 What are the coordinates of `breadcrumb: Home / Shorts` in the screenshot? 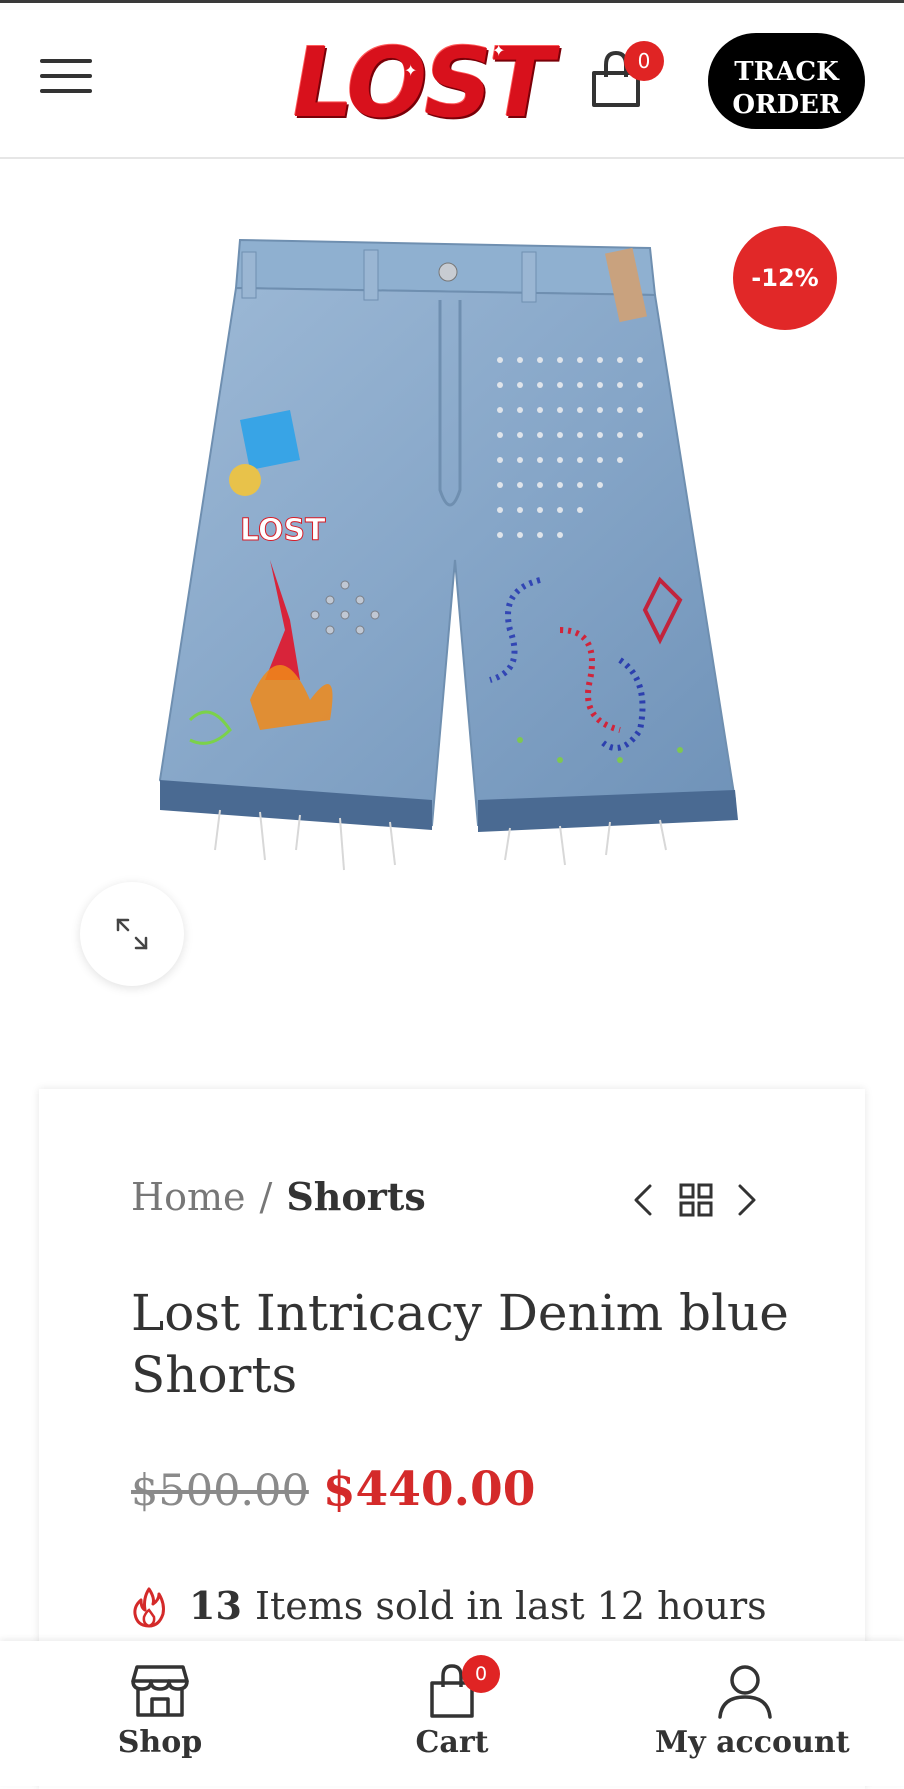 It's located at (278, 1197).